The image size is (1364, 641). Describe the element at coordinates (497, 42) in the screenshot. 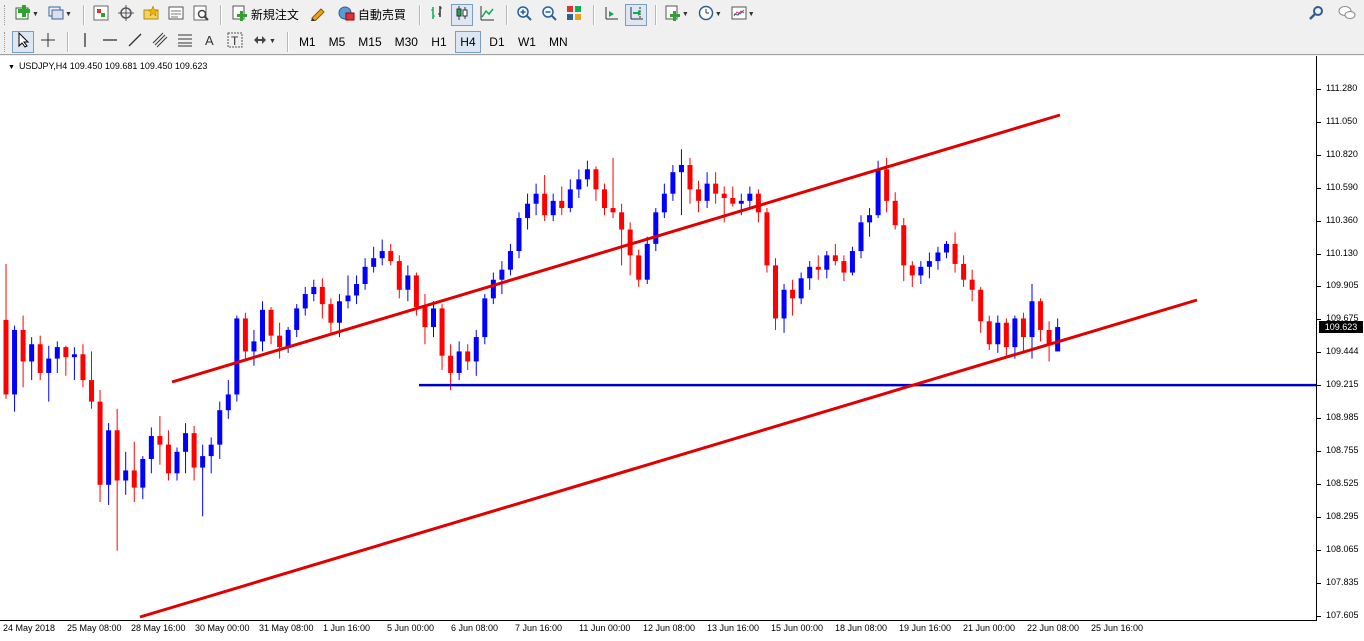

I see `timeframe-d1-button: D1` at that location.